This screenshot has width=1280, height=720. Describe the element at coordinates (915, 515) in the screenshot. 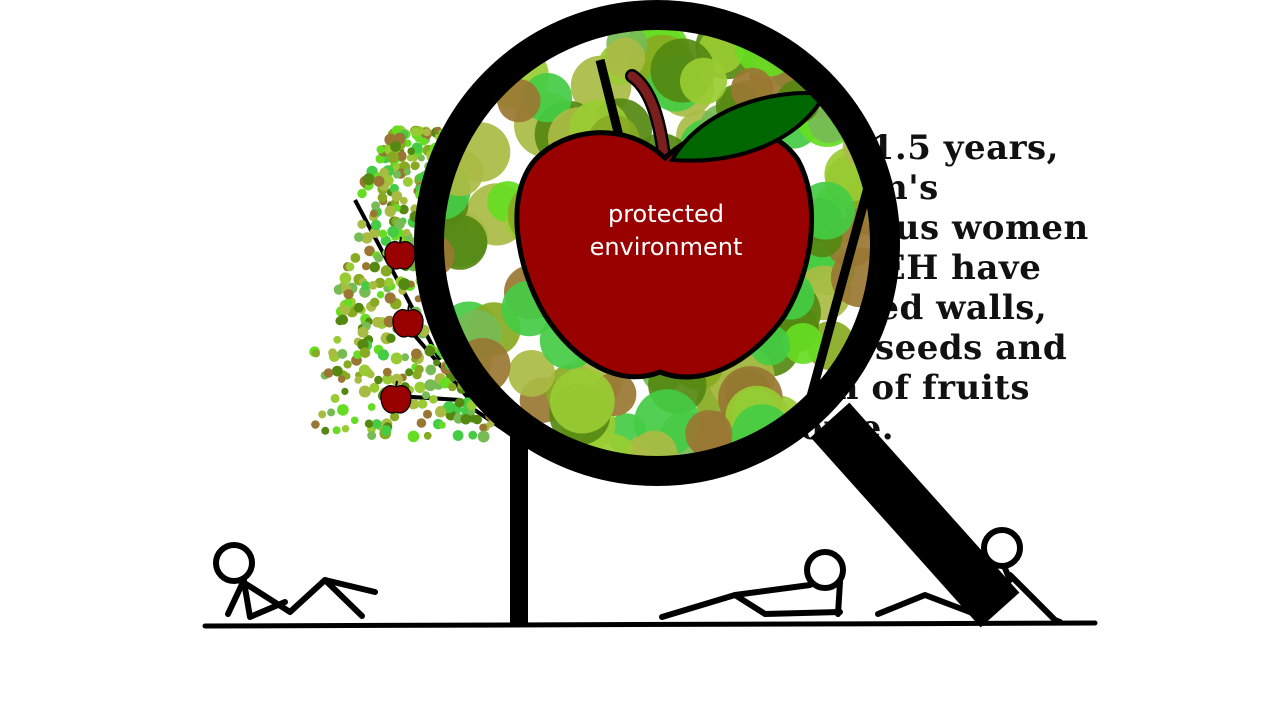

I see `magnifier-handle` at that location.